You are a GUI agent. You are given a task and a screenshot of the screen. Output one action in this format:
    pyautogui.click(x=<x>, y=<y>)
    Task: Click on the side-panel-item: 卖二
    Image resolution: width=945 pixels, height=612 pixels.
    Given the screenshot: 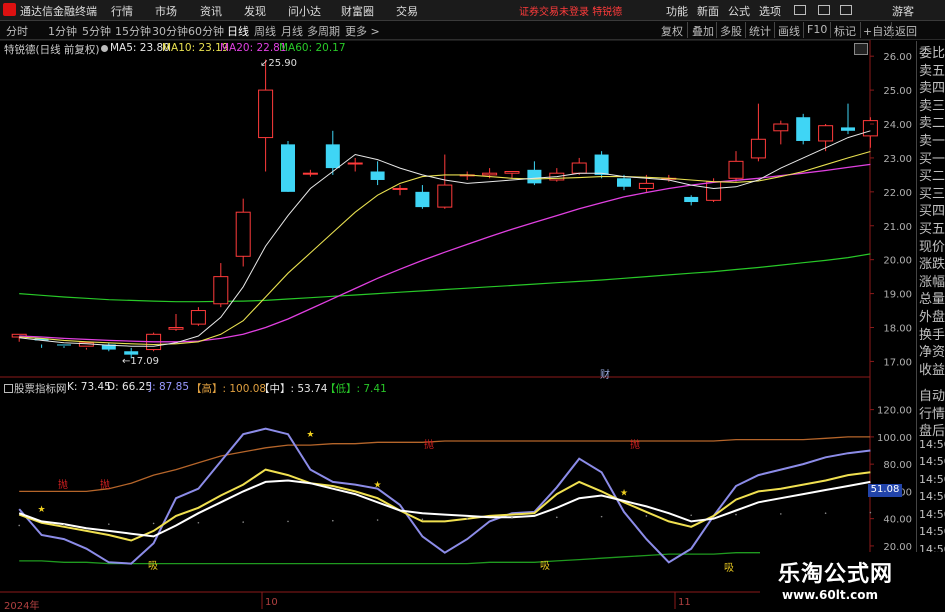 What is the action you would take?
    pyautogui.click(x=932, y=121)
    